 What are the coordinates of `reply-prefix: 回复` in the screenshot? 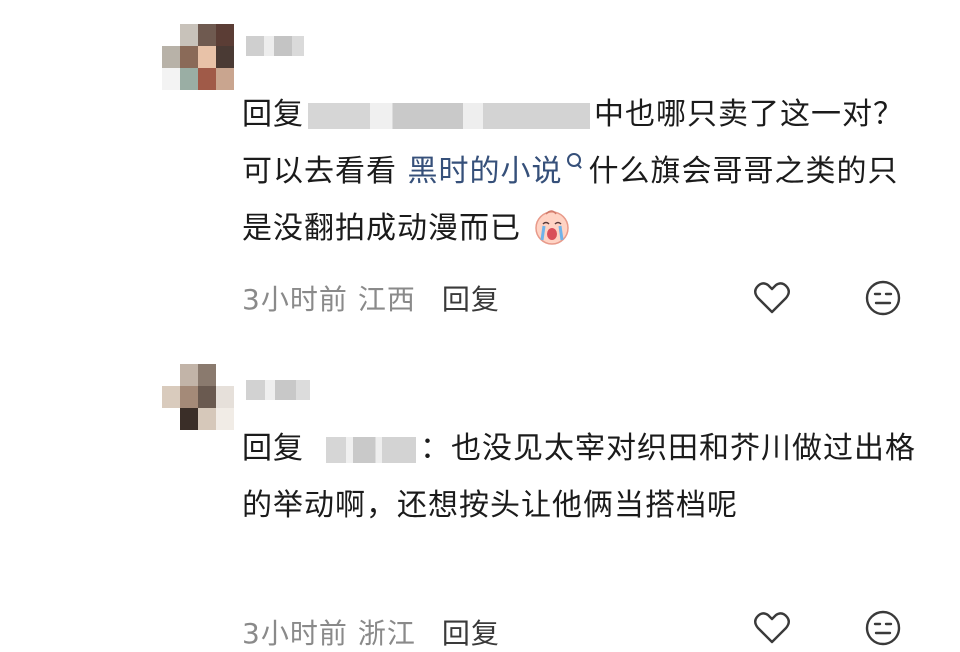 It's located at (273, 448).